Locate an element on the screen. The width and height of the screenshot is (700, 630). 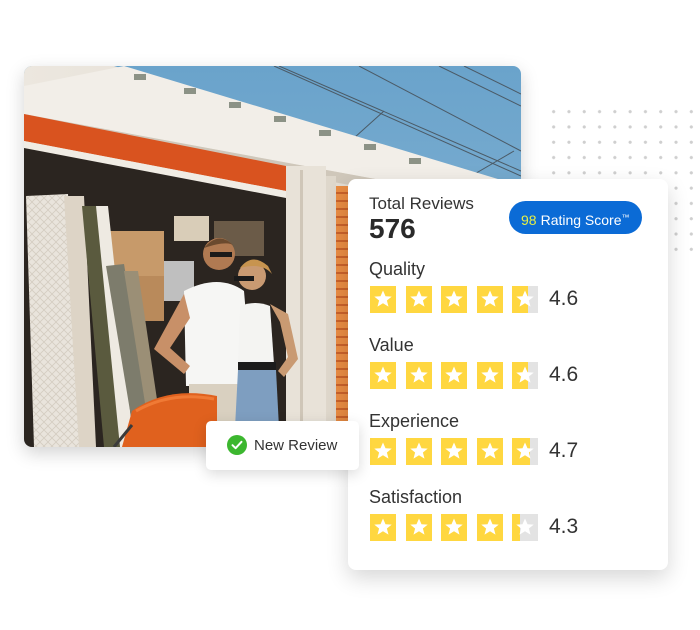
new-review-toast: New Review is located at coordinates (282, 445).